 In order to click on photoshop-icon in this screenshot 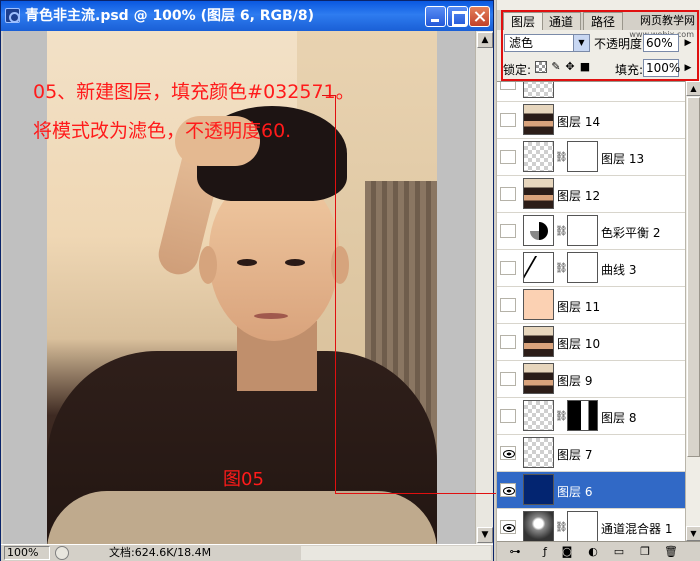, I will do `click(12, 15)`.